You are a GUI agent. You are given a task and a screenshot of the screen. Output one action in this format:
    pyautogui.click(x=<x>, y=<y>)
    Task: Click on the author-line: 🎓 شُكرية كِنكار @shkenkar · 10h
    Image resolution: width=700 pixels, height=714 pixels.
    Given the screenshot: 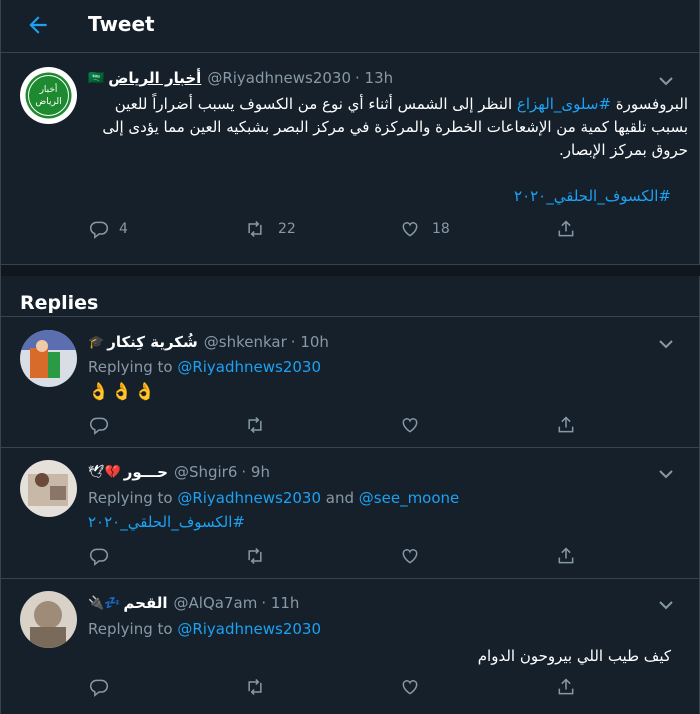 What is the action you would take?
    pyautogui.click(x=208, y=342)
    